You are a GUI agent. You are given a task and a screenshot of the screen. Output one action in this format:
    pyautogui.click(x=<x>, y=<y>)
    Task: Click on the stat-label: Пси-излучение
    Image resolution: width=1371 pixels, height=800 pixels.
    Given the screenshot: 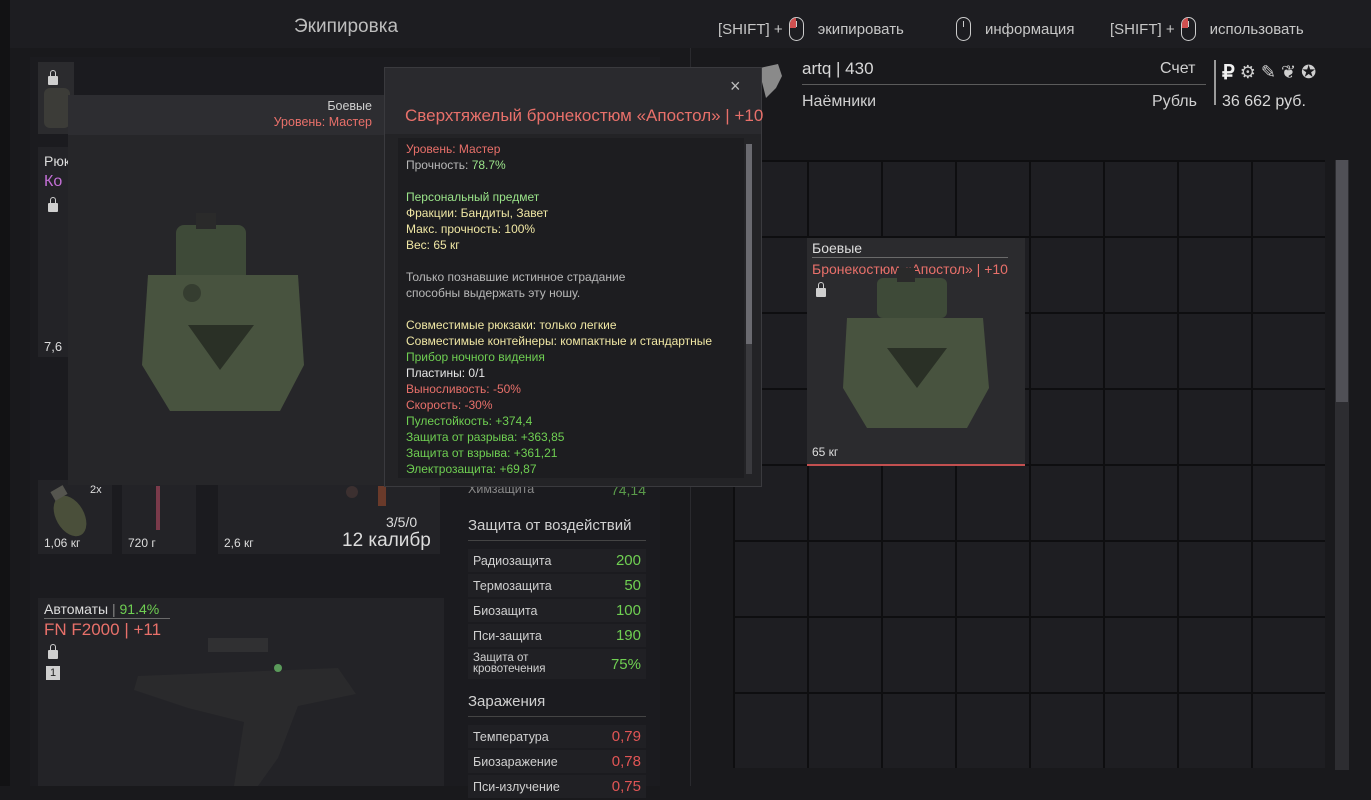 What is the action you would take?
    pyautogui.click(x=516, y=786)
    